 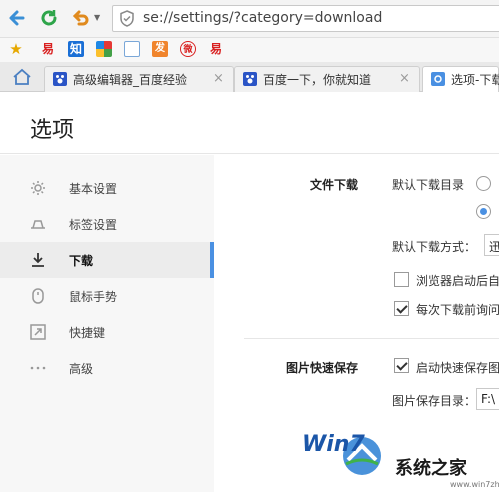 What do you see at coordinates (130, 80) in the screenshot?
I see `tab-label: 高级编辑器_百度经验` at bounding box center [130, 80].